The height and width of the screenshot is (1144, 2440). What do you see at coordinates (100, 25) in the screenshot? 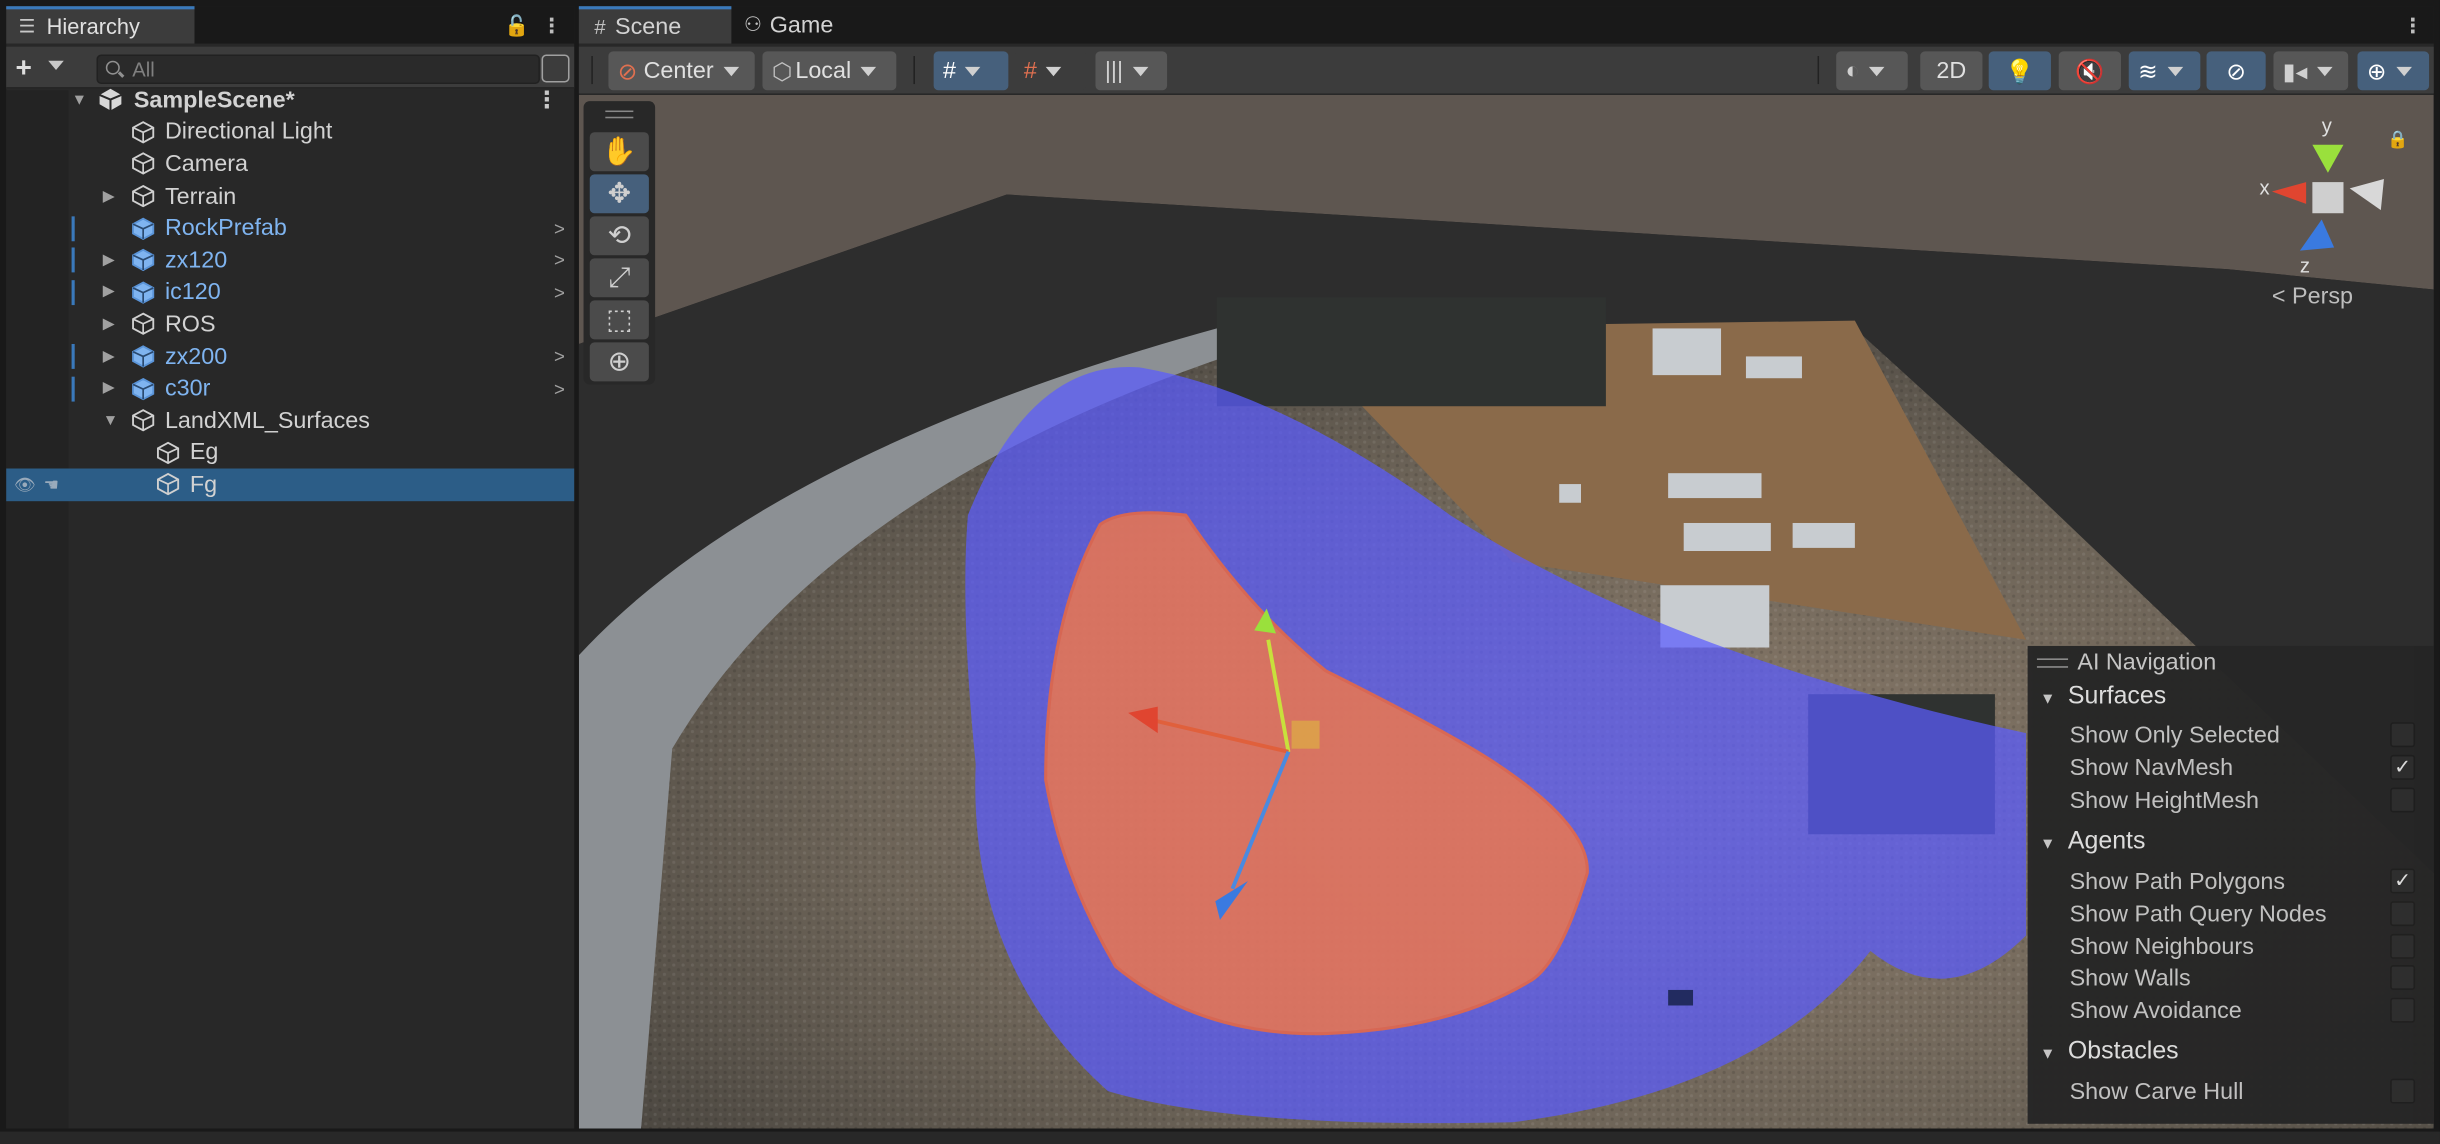
I see `tab-hierarchy: ☰ Hierarchy` at bounding box center [100, 25].